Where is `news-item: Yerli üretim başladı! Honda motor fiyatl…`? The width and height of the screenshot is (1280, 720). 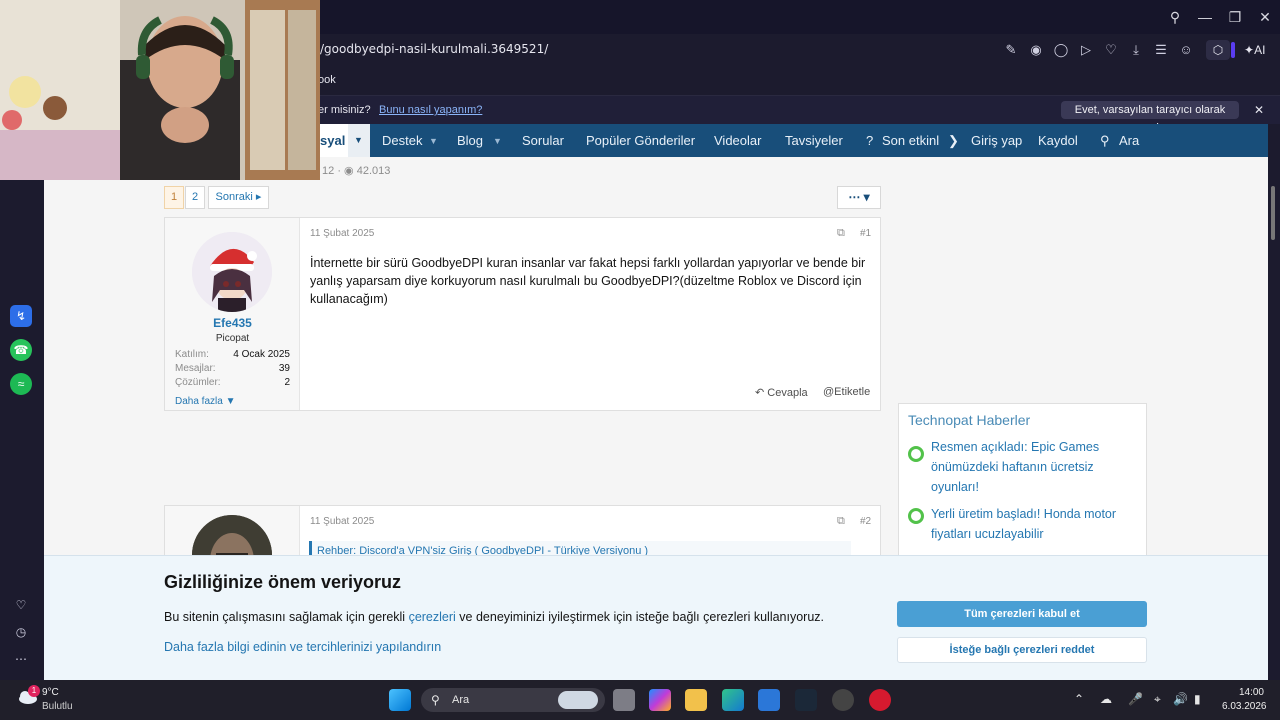
news-item: Yerli üretim başladı! Honda motor fiyatl… is located at coordinates (1036, 524).